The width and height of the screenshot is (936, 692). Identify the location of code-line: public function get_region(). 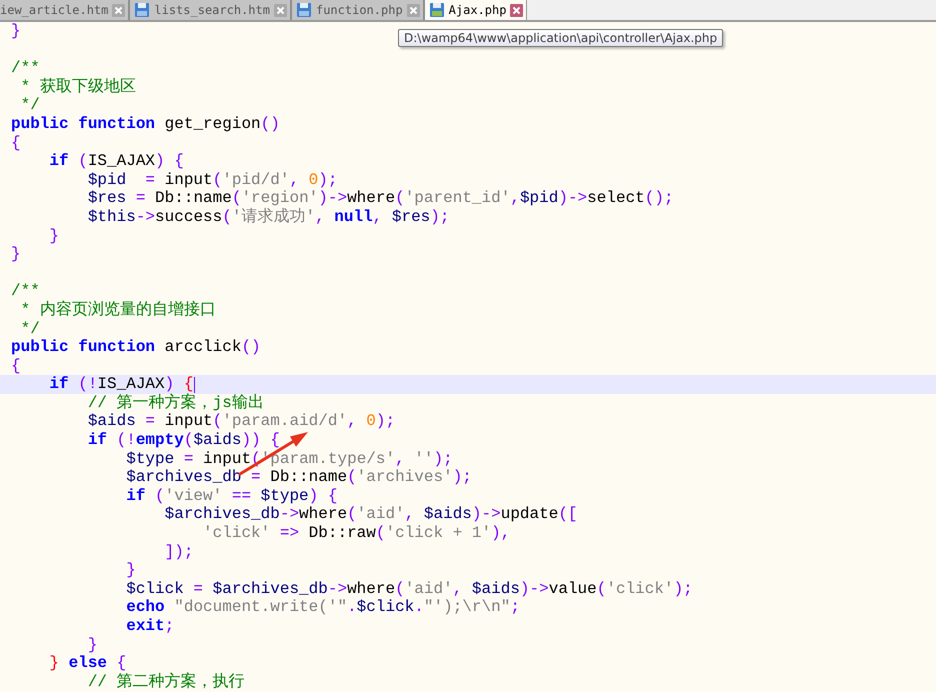
(145, 124).